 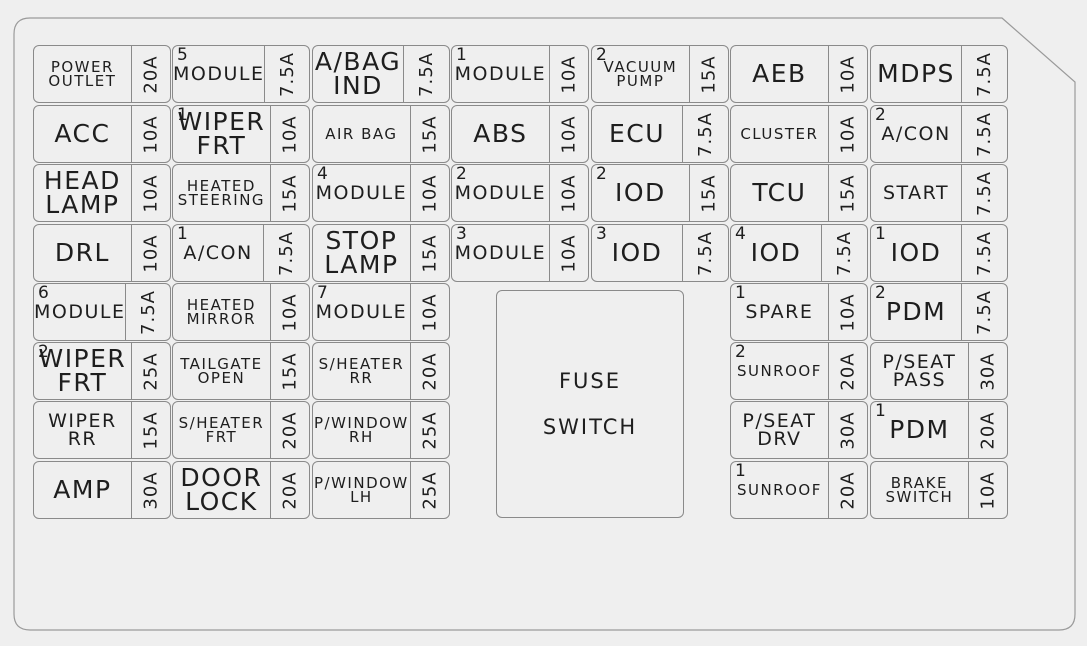 What do you see at coordinates (916, 74) in the screenshot?
I see `fuse-label: MDPS` at bounding box center [916, 74].